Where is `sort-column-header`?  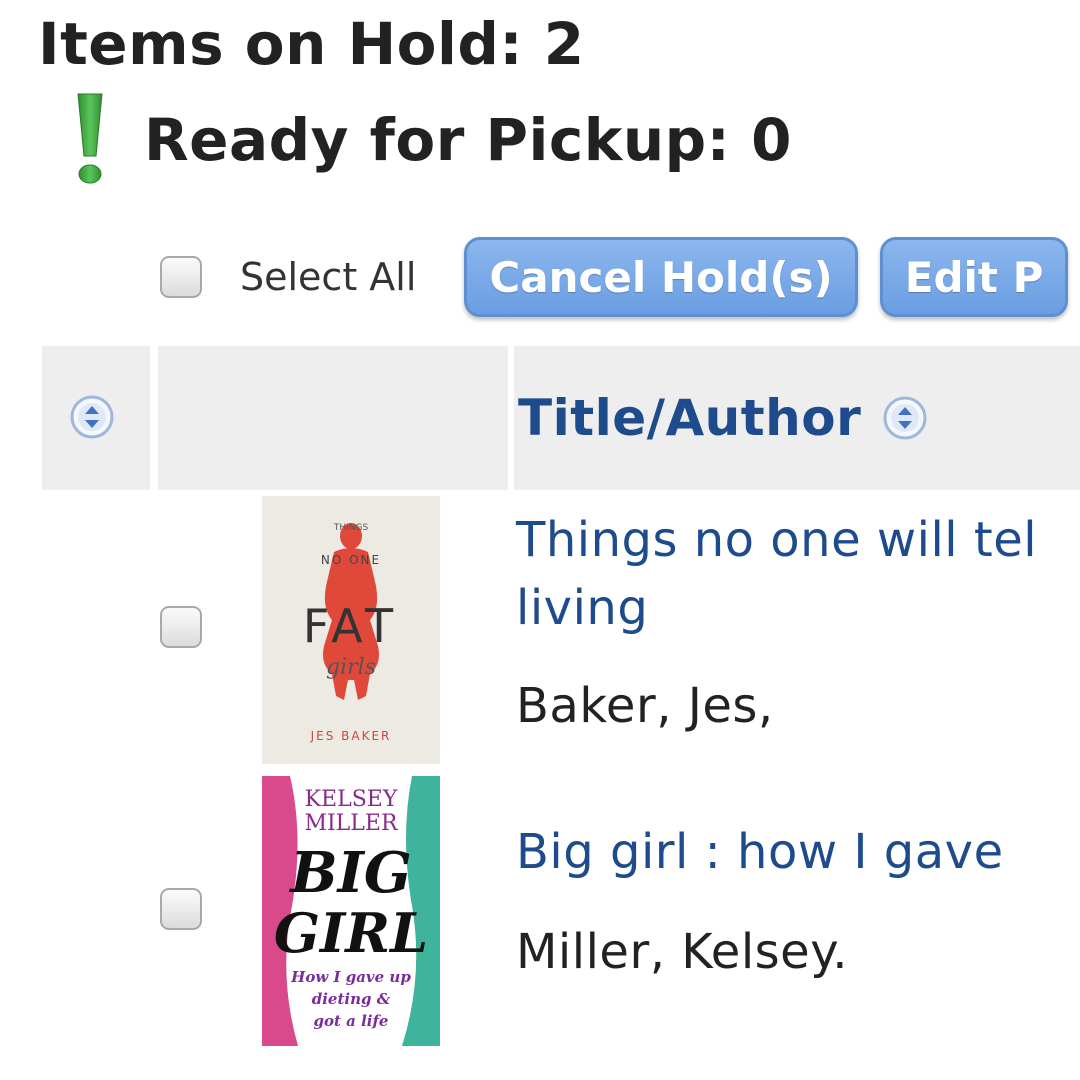 sort-column-header is located at coordinates (96, 418).